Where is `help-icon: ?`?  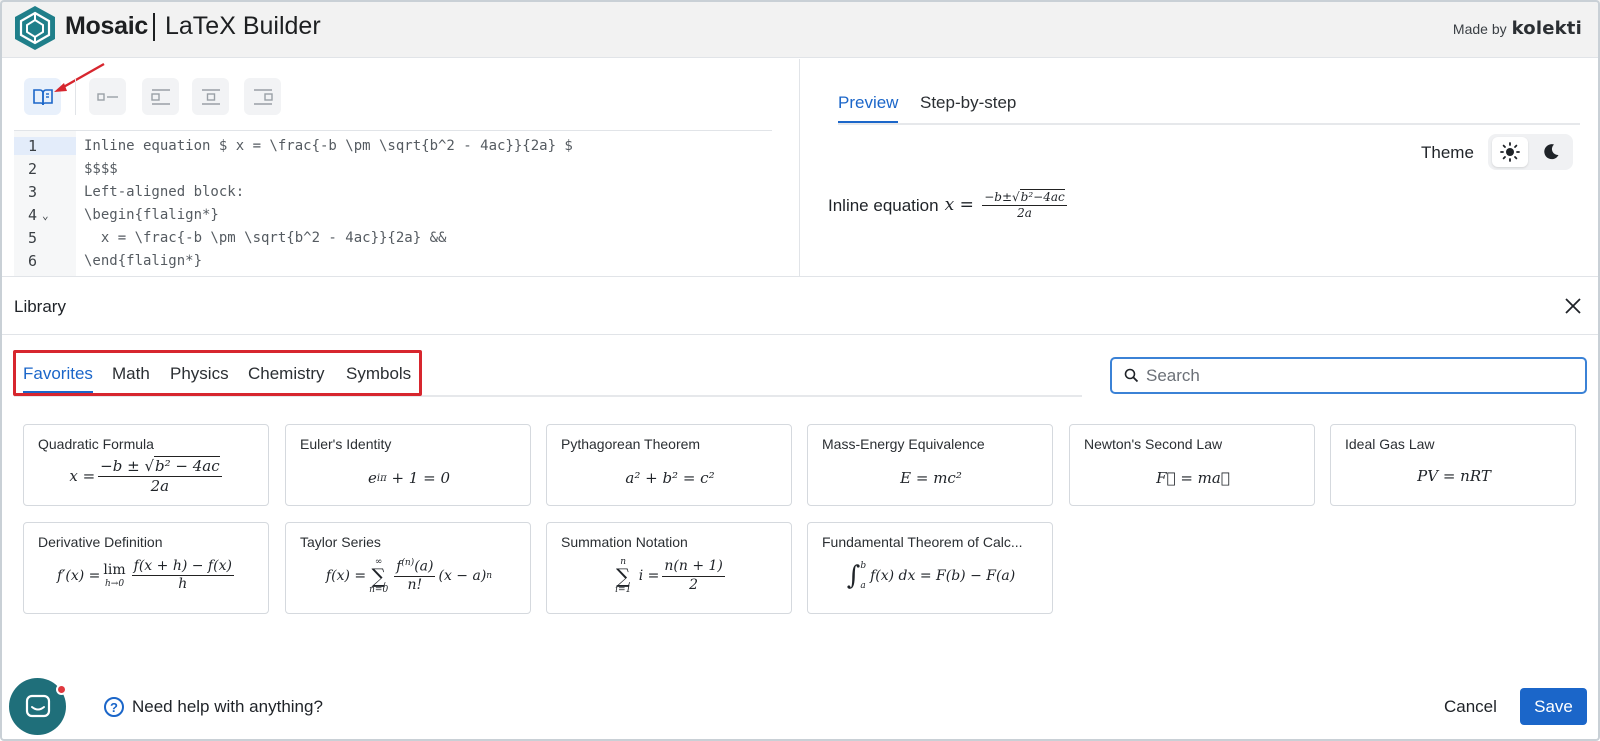 help-icon: ? is located at coordinates (114, 707).